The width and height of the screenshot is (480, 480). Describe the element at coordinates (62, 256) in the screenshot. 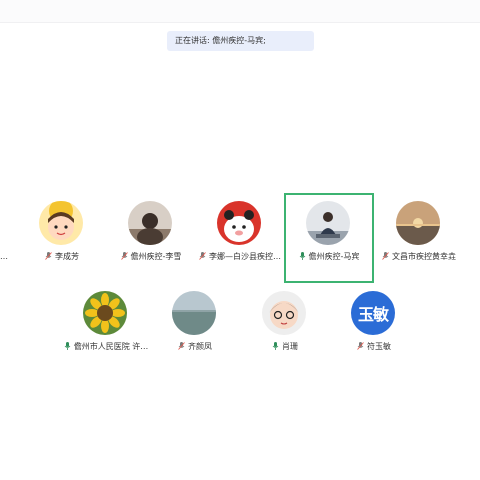

I see `participant-name: 李成芳` at that location.